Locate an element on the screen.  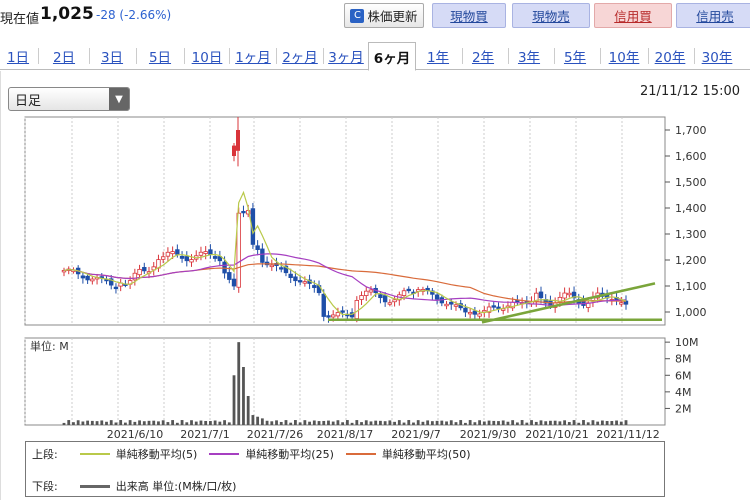
margin-sell-button: 信用売 is located at coordinates (713, 15).